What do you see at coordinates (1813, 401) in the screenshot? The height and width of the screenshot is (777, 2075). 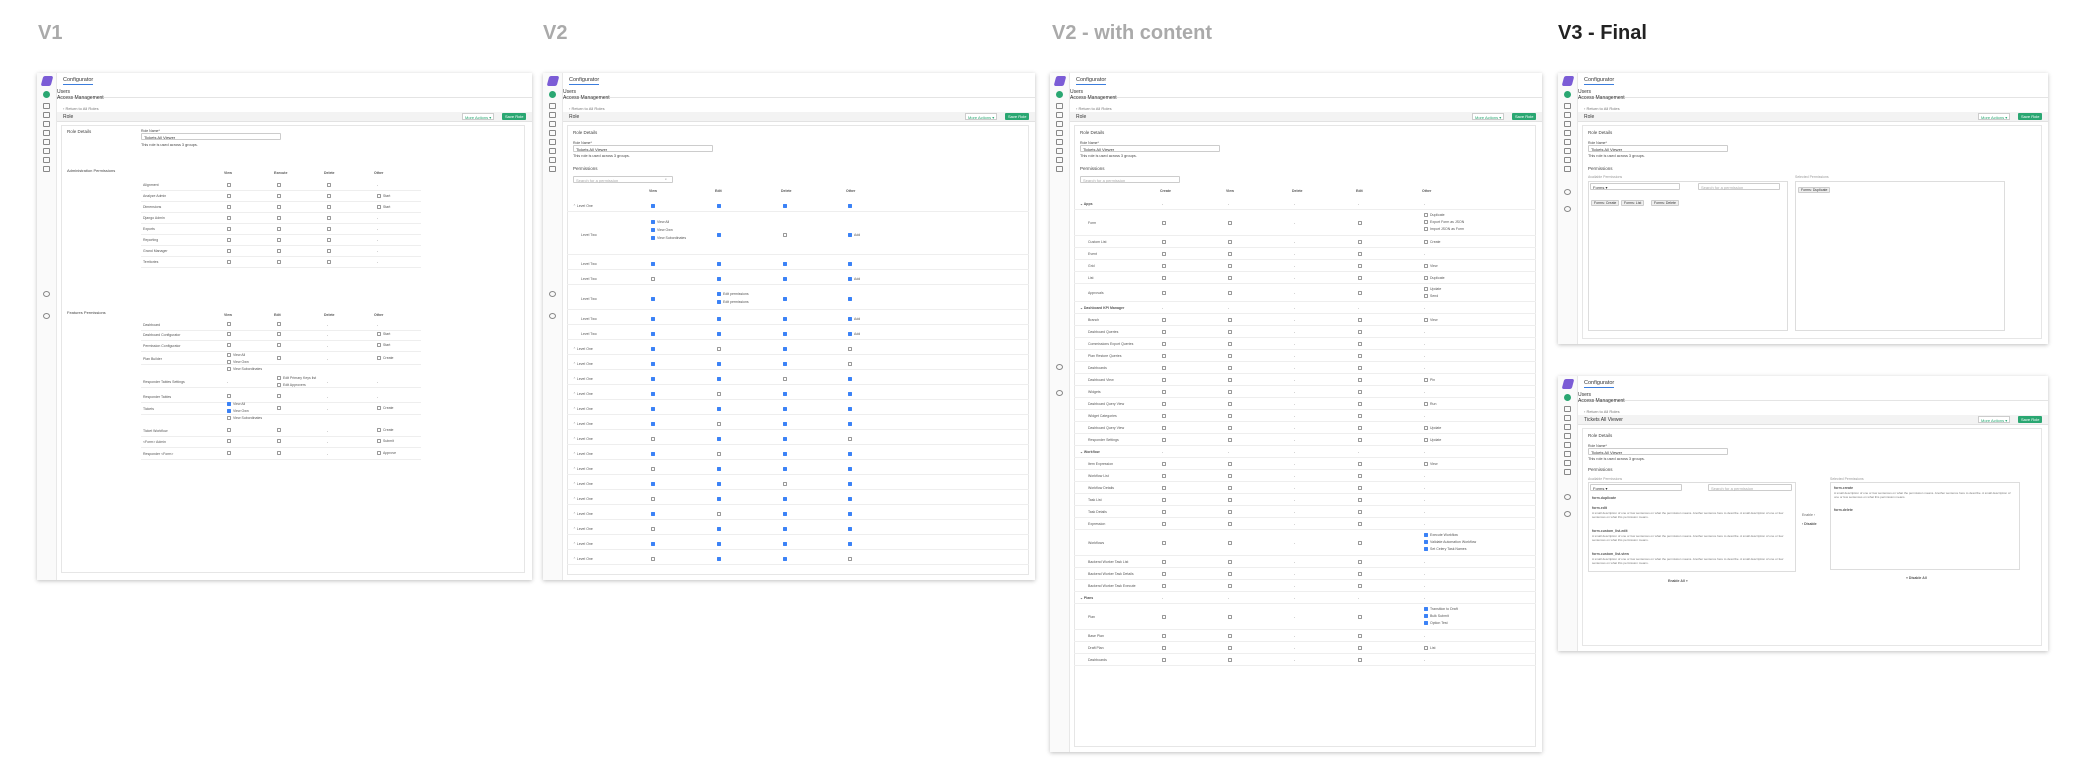 I see `tab-access-management: Access Management` at bounding box center [1813, 401].